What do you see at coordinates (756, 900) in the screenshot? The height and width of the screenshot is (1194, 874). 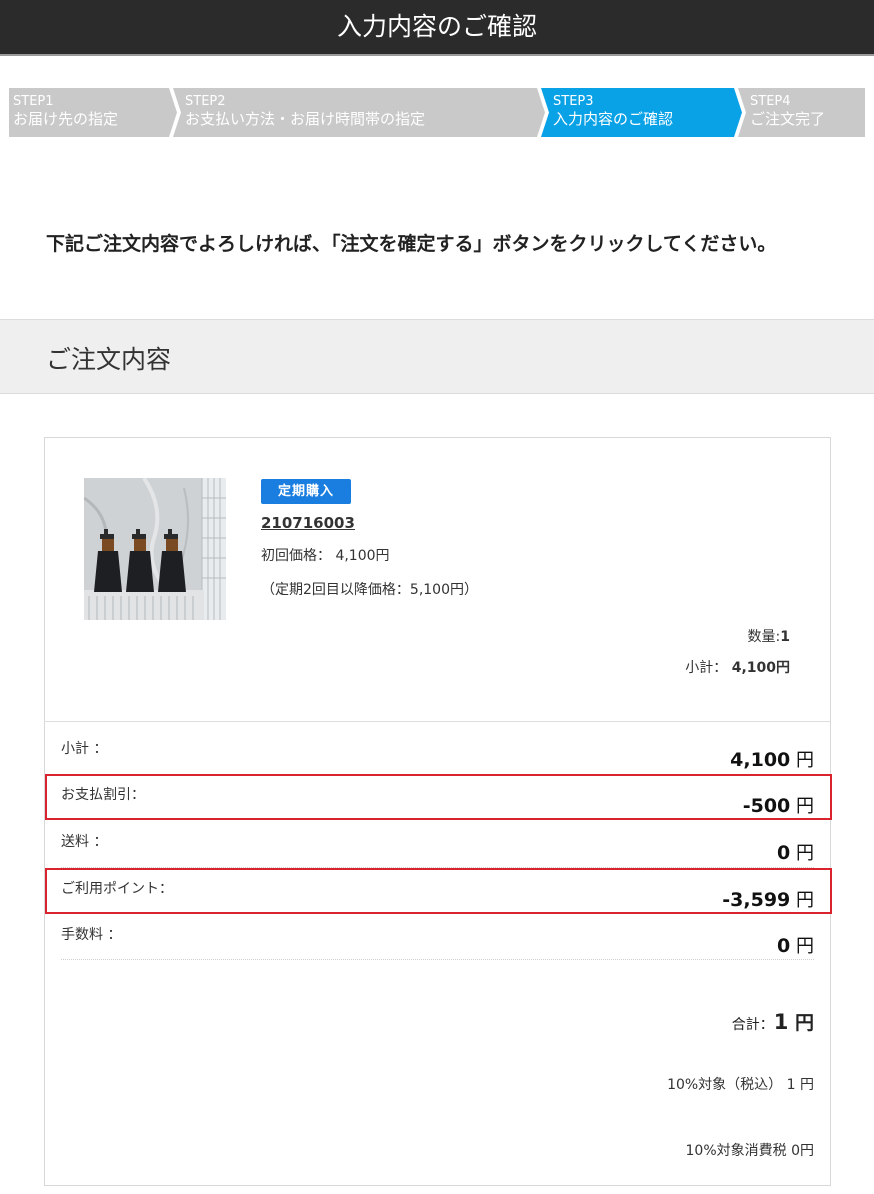 I see `summary-amount: -3,599` at bounding box center [756, 900].